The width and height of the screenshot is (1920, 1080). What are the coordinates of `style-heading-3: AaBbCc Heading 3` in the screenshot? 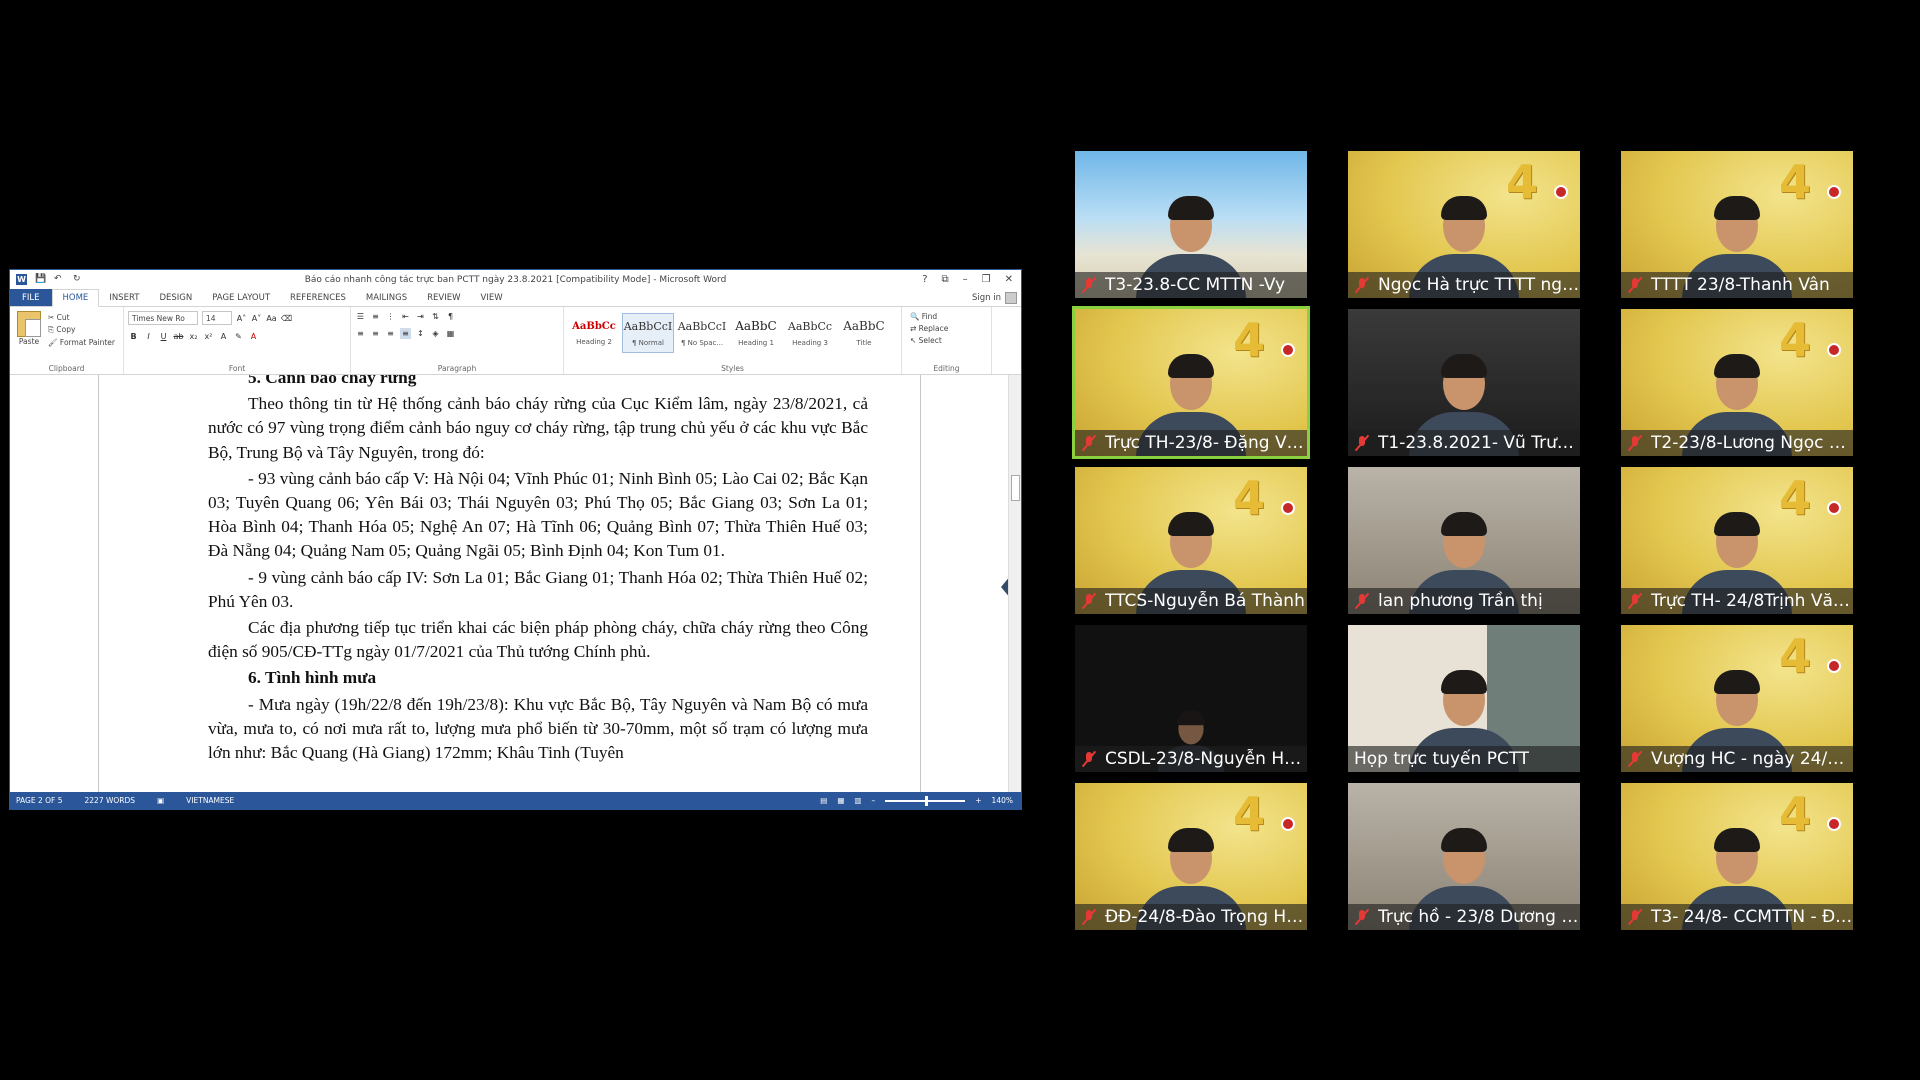 It's located at (810, 333).